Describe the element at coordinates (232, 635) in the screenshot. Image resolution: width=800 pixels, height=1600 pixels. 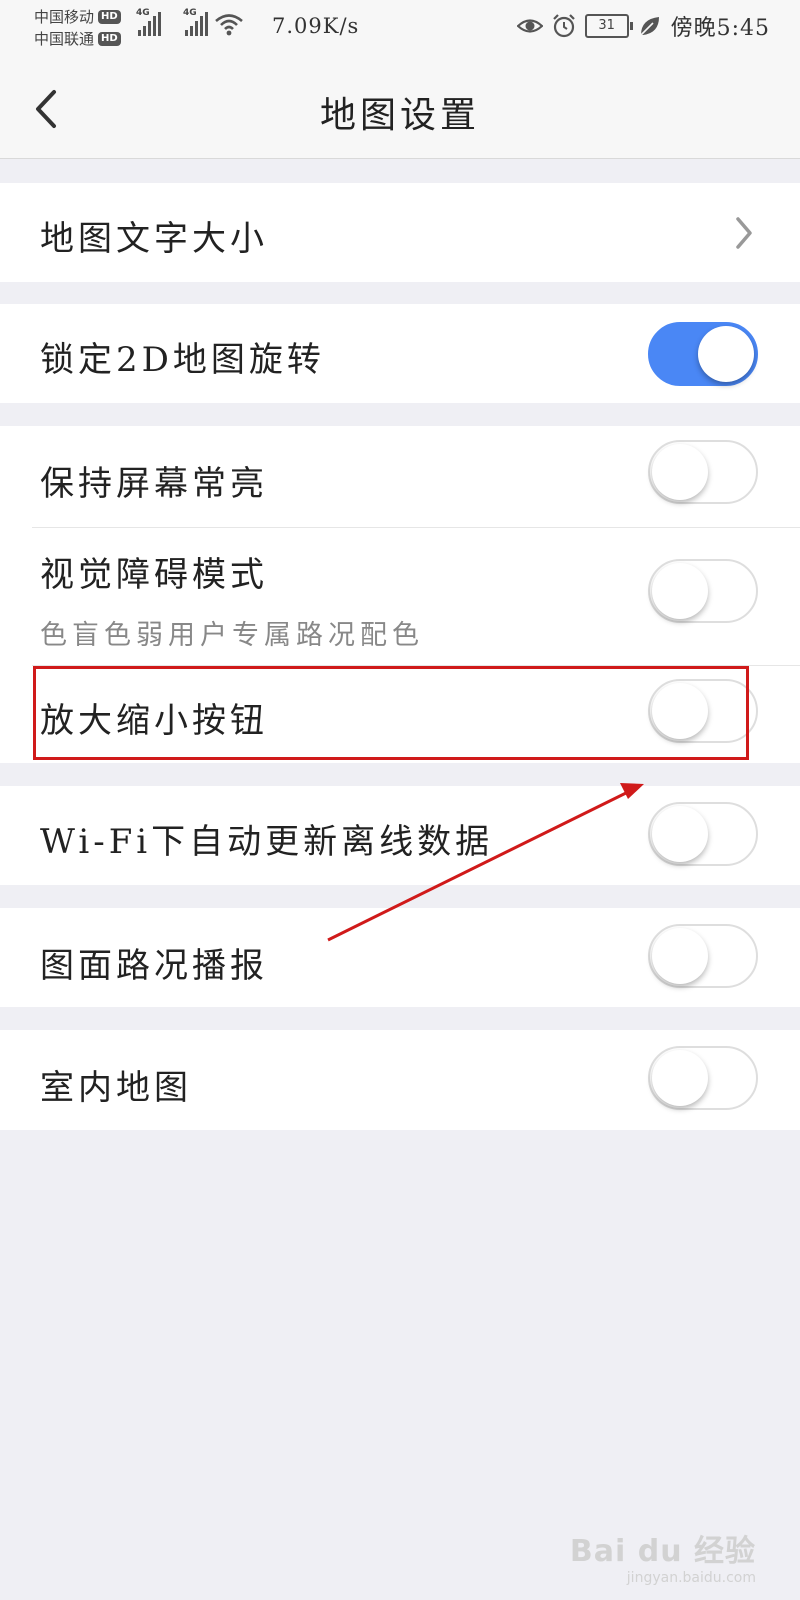
I see `setting-subtitle: 色盲色弱用户专属路况配色` at that location.